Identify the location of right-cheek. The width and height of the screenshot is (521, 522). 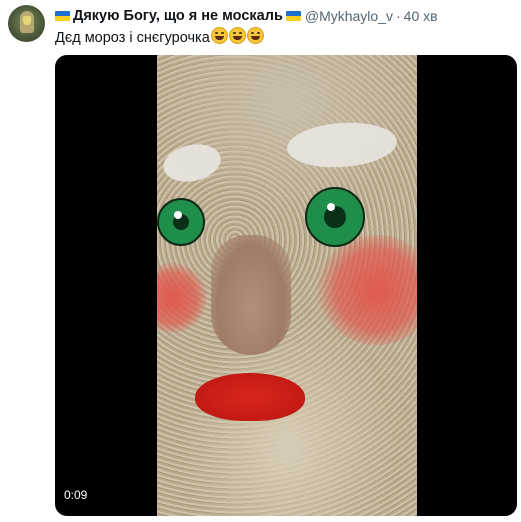
(367, 290).